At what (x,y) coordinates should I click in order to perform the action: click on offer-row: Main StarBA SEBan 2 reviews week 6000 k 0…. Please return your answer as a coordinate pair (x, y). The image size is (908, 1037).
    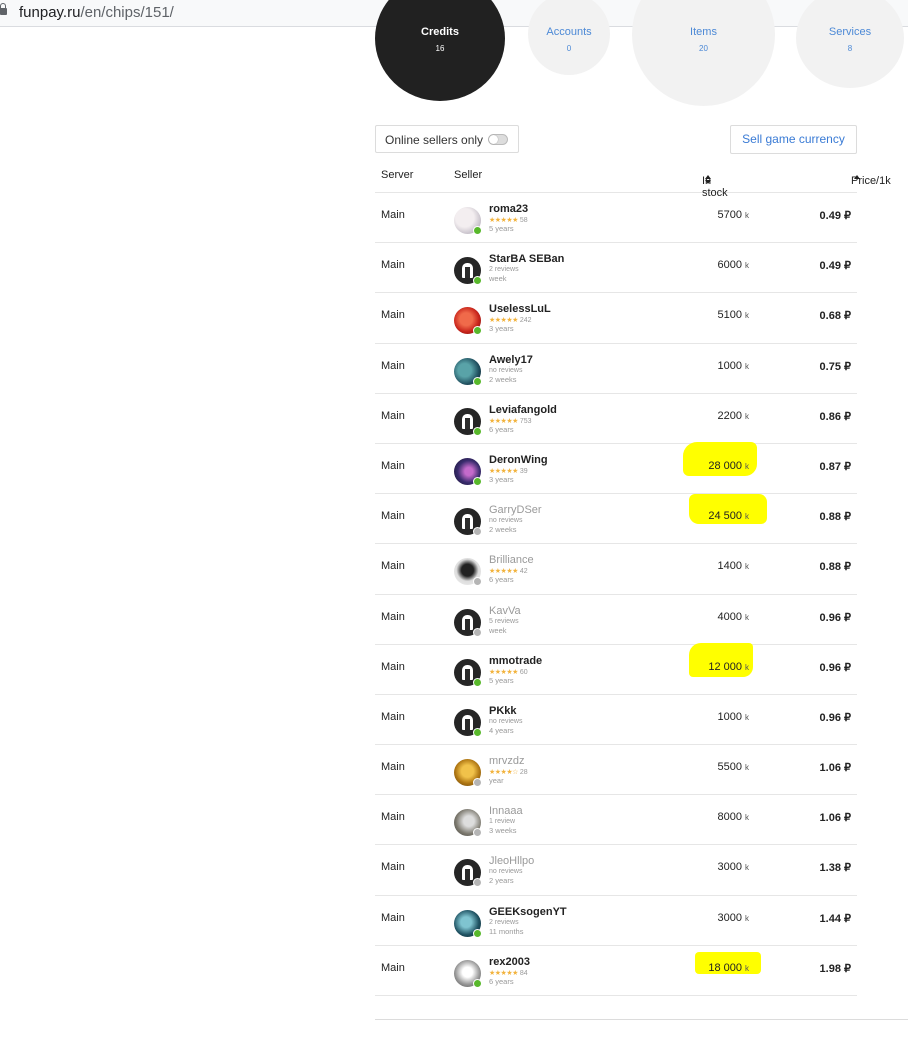
    Looking at the image, I should click on (616, 268).